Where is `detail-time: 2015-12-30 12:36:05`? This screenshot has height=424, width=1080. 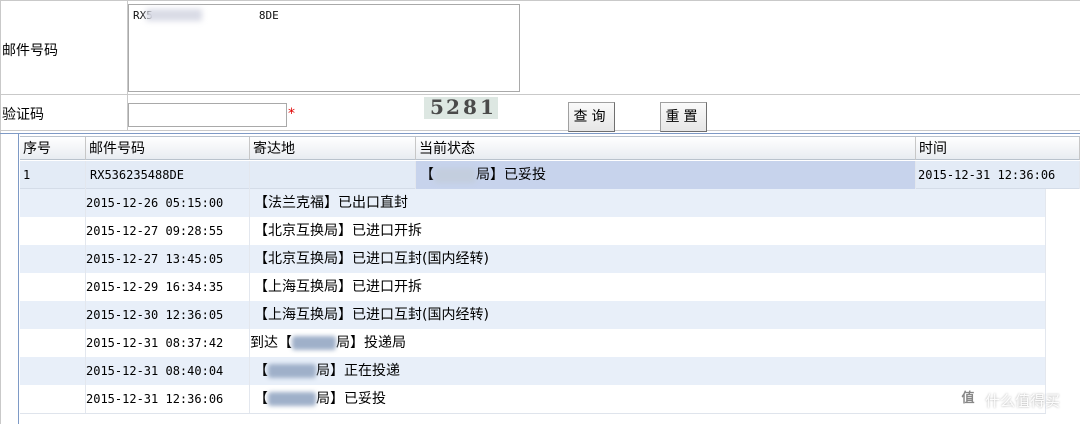
detail-time: 2015-12-30 12:36:05 is located at coordinates (168, 315).